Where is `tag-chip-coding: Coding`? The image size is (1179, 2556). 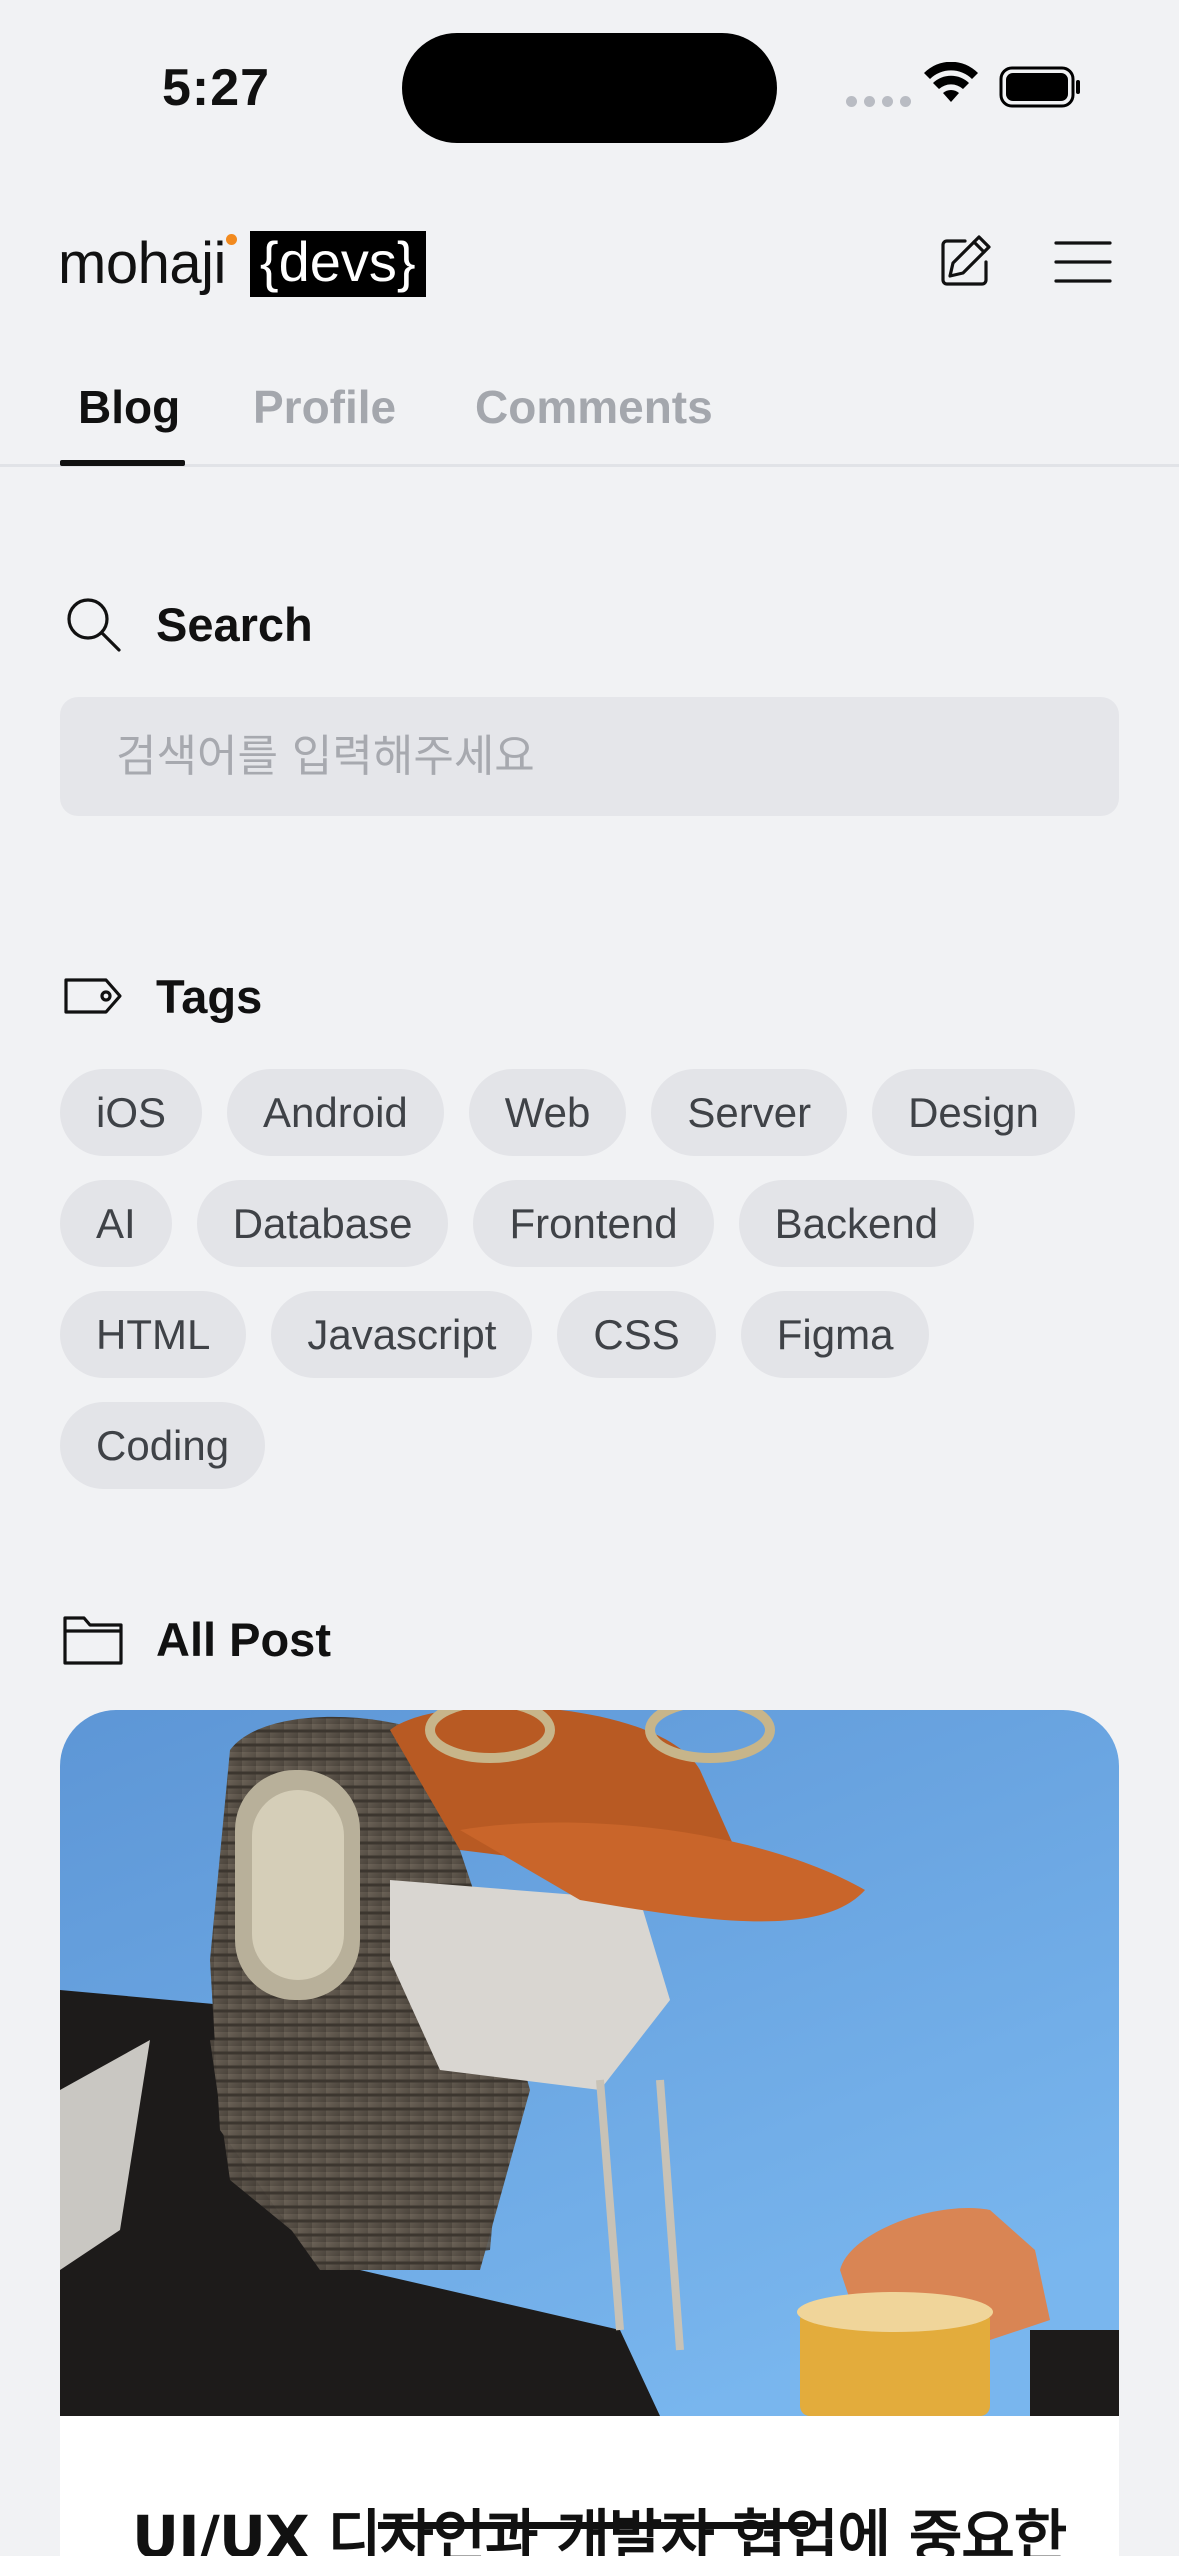
tag-chip-coding: Coding is located at coordinates (163, 1445).